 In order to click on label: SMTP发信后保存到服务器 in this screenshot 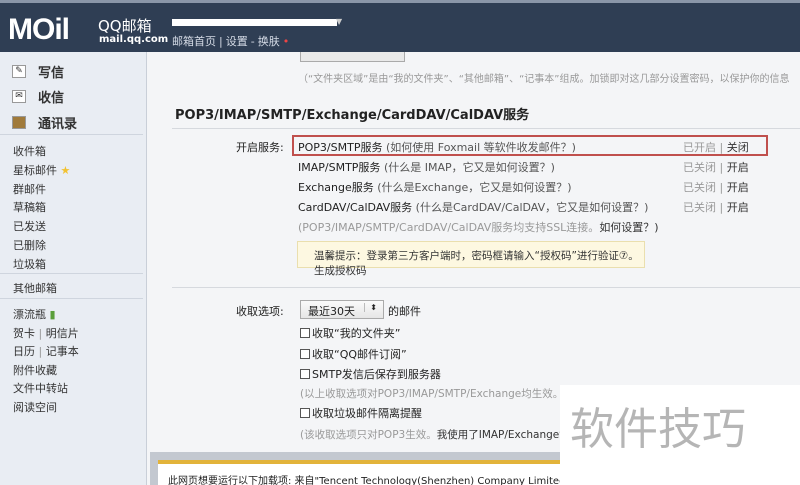, I will do `click(376, 374)`.